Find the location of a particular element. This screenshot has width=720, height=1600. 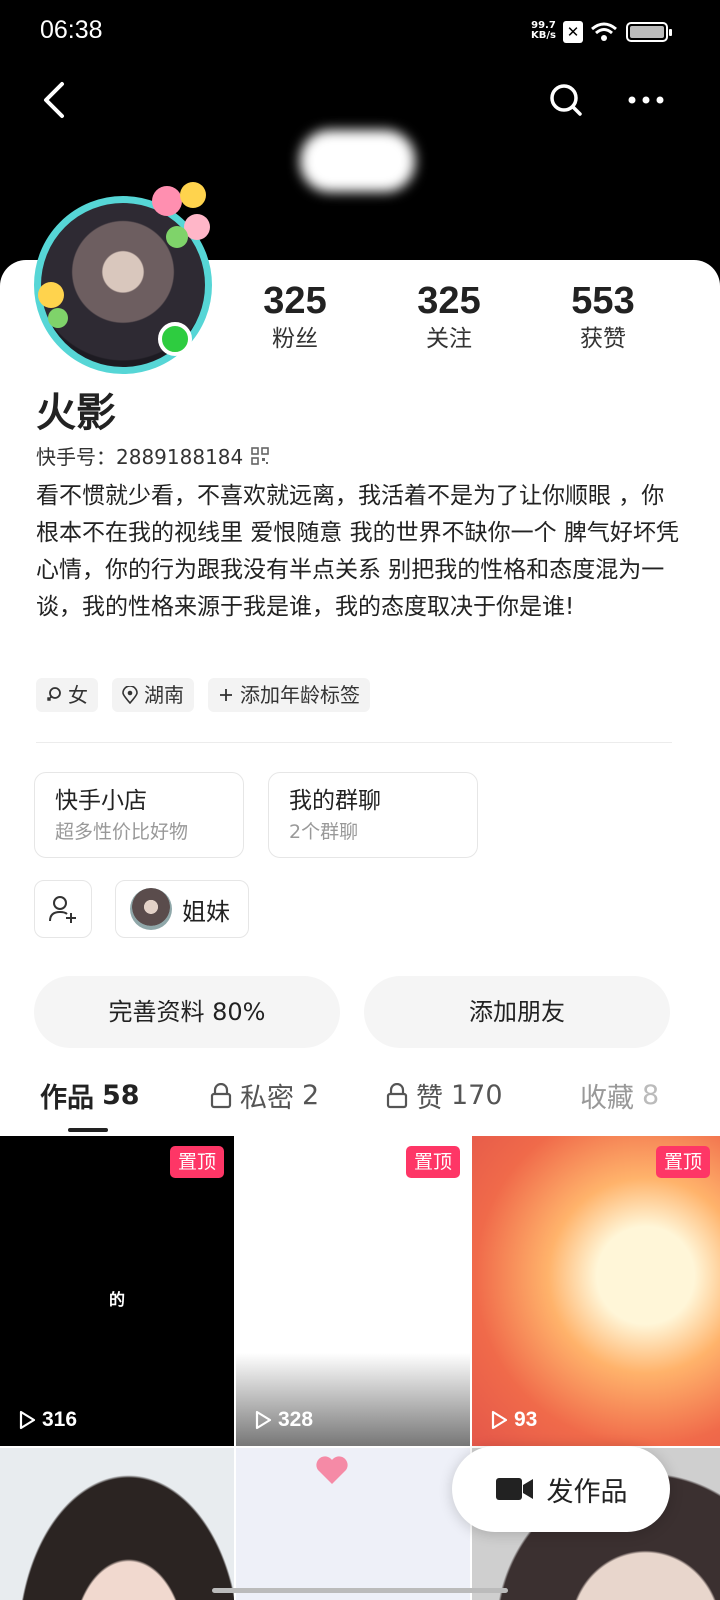

tab-label: 收藏 is located at coordinates (607, 1098).